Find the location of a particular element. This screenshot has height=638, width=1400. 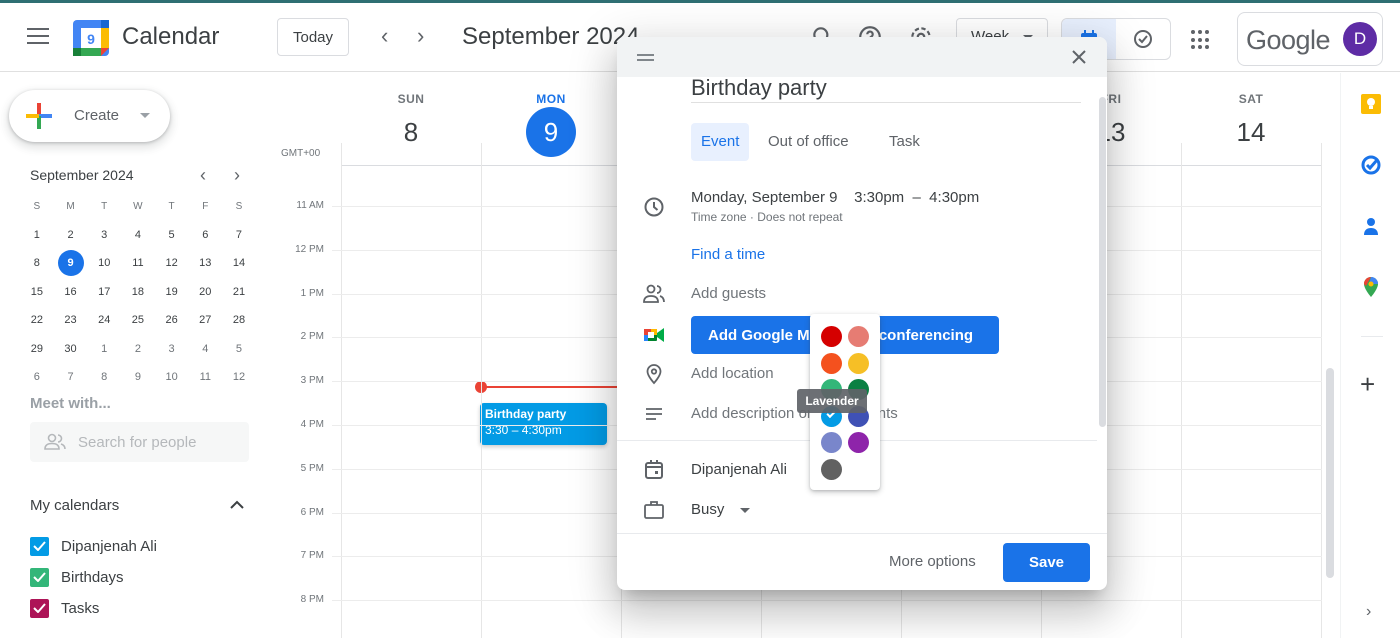

mini-day: 25 is located at coordinates (138, 320).